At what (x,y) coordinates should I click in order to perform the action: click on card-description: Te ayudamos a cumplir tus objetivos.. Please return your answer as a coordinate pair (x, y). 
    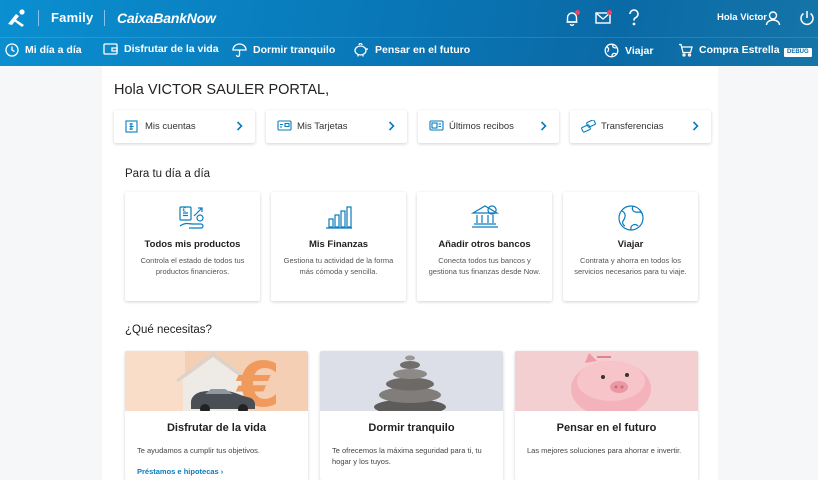
    Looking at the image, I should click on (198, 450).